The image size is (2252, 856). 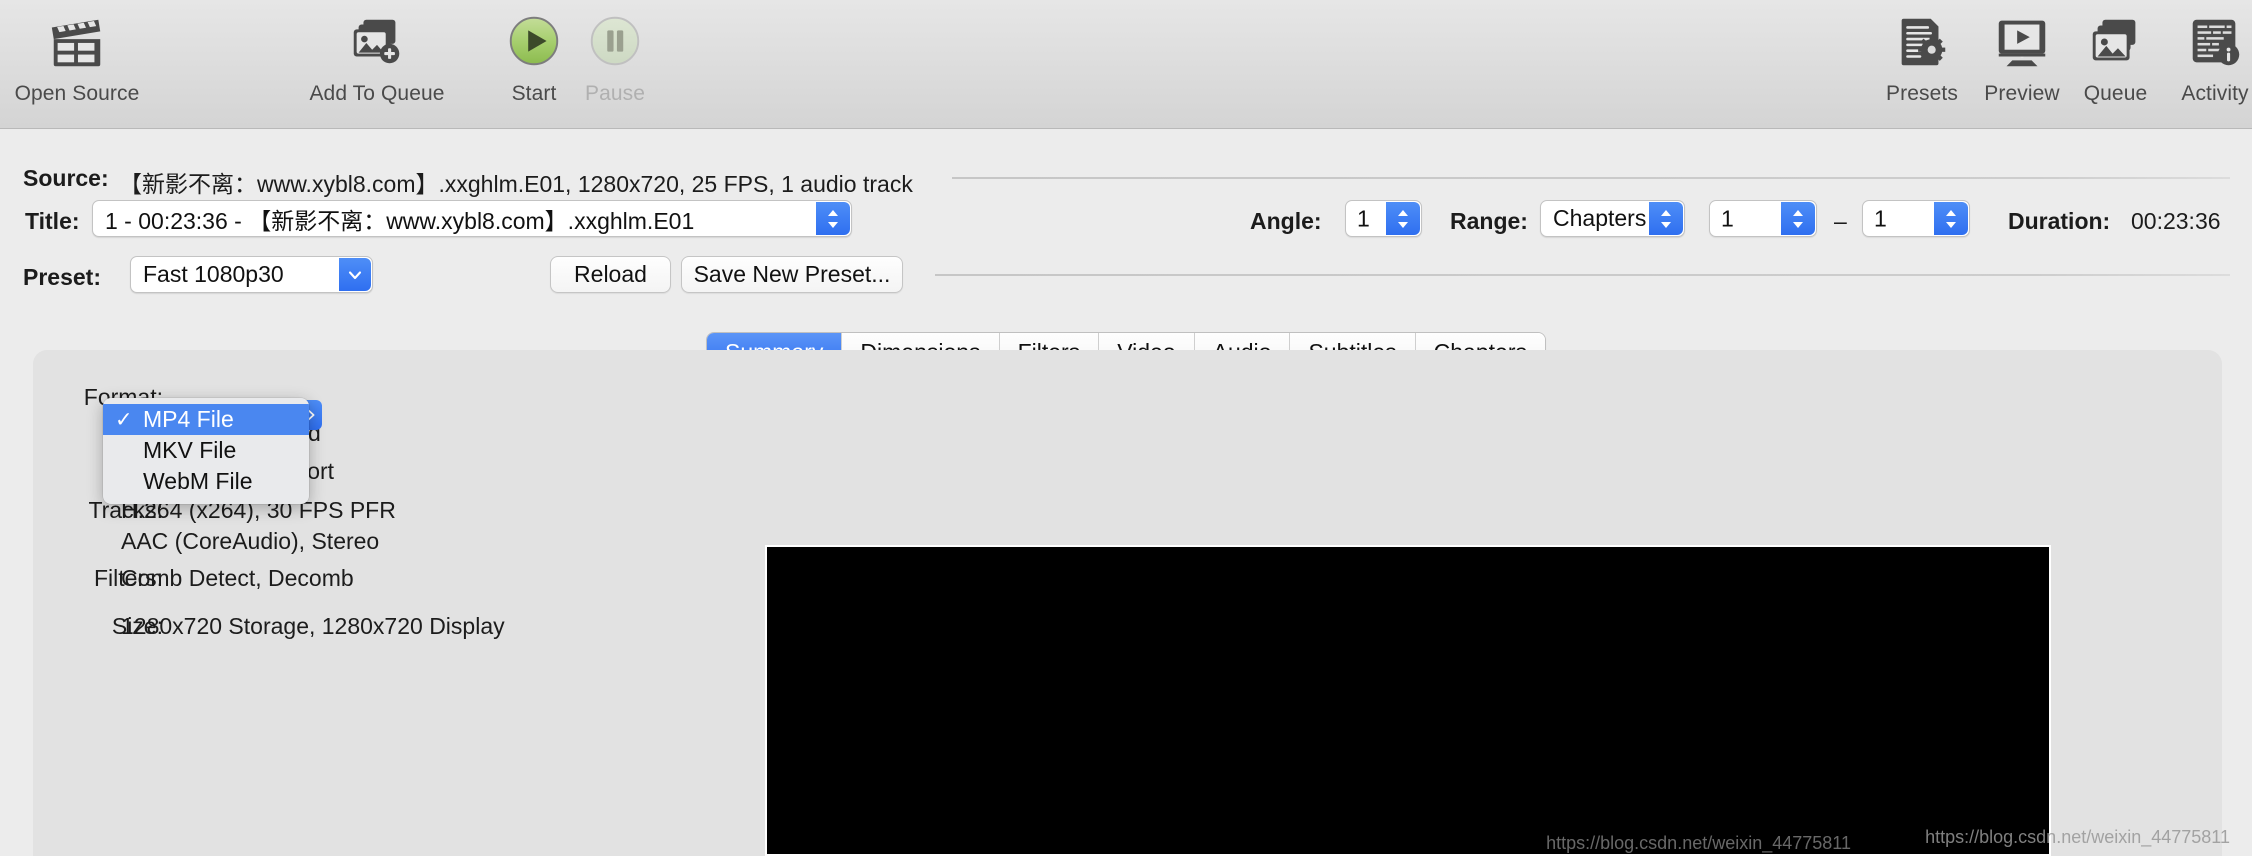 What do you see at coordinates (1612, 218) in the screenshot?
I see `range-mode-select: Chapters` at bounding box center [1612, 218].